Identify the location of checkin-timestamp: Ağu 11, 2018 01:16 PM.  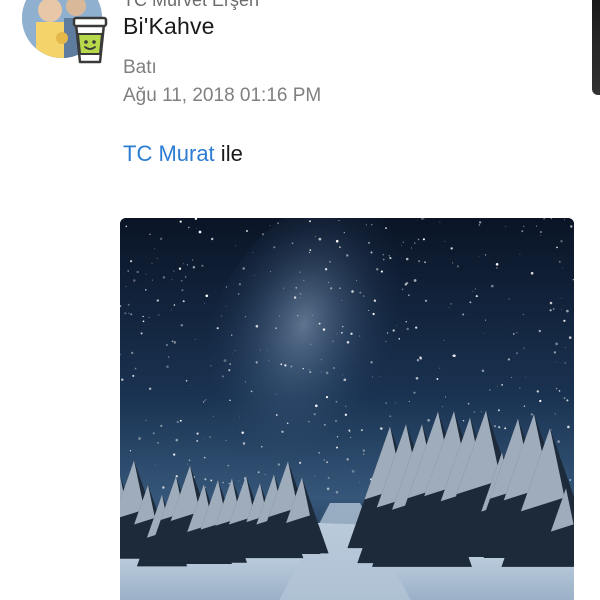
(222, 95).